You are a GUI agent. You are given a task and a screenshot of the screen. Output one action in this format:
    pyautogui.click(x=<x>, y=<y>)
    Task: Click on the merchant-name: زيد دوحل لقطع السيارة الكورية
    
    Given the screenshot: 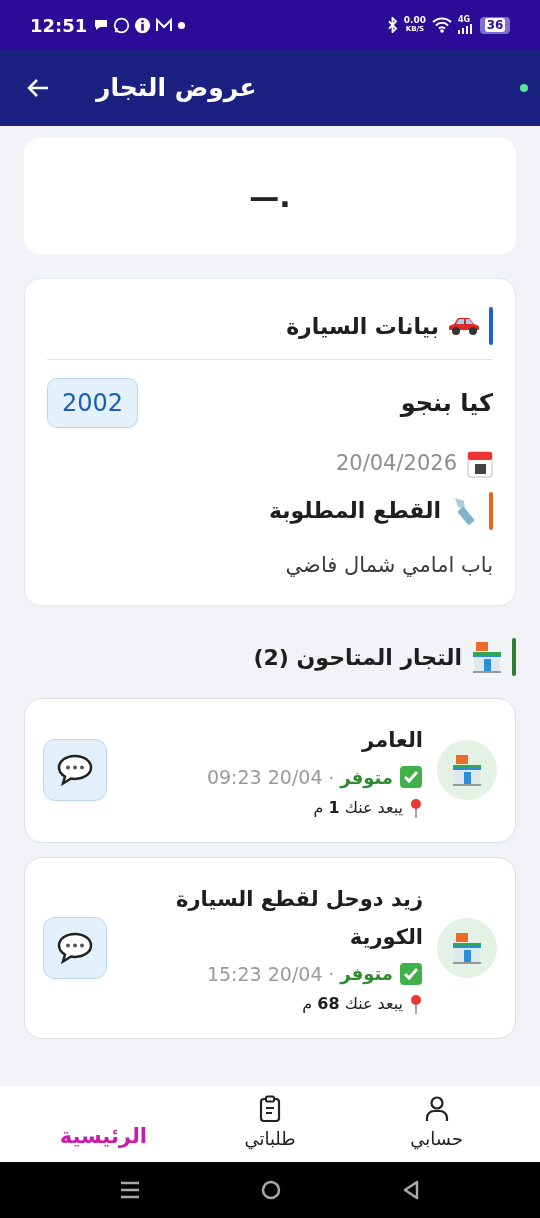 What is the action you would take?
    pyautogui.click(x=299, y=918)
    